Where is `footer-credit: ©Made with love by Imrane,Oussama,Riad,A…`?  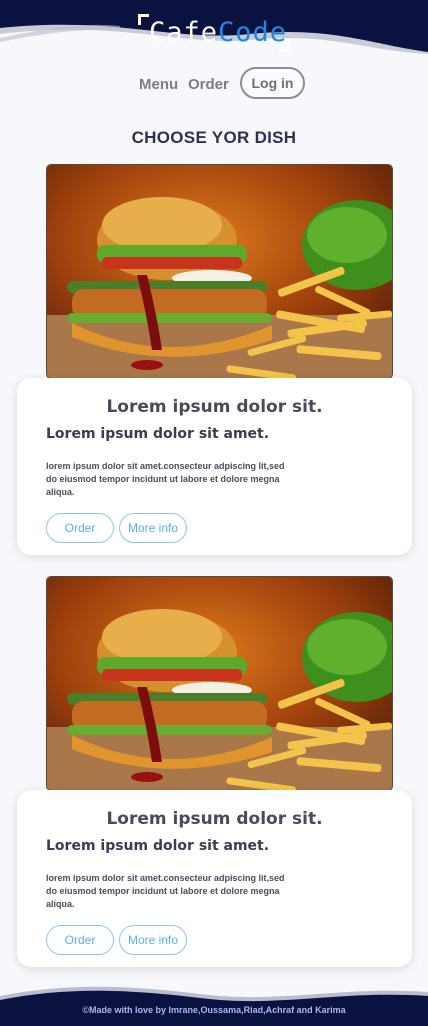
footer-credit: ©Made with love by Imrane,Oussama,Riad,A… is located at coordinates (214, 1010).